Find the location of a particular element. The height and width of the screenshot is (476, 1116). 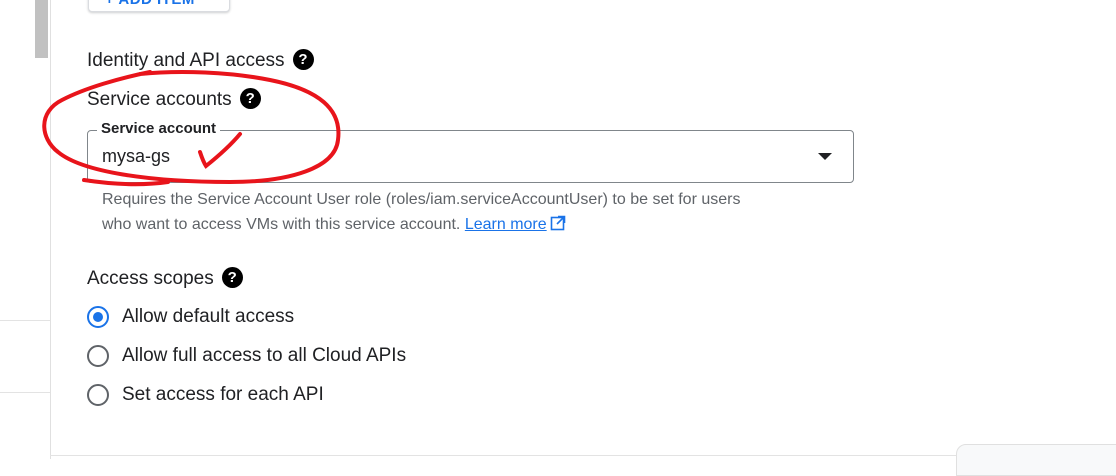

radio-option-per-api-access: Set access for each API is located at coordinates (205, 395).